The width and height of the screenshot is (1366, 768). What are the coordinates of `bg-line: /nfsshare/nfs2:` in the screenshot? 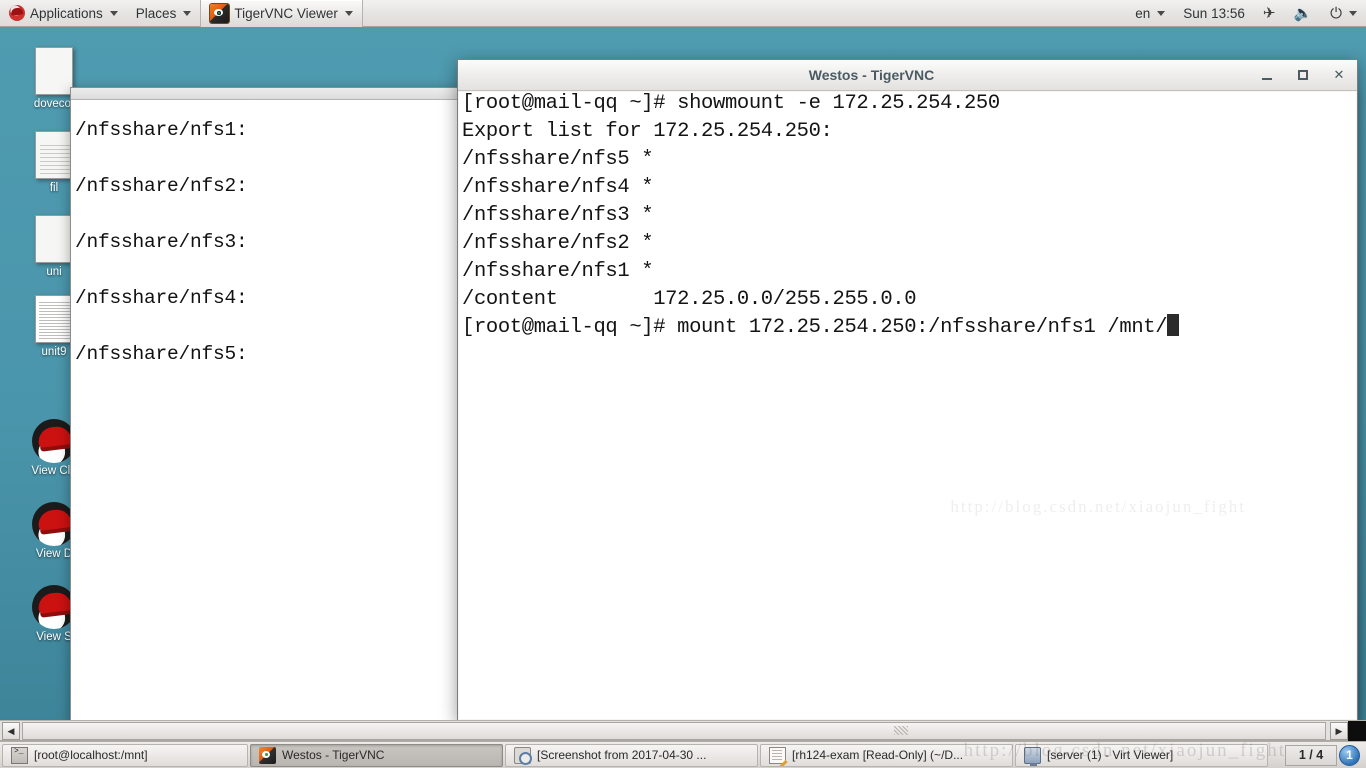 It's located at (161, 186).